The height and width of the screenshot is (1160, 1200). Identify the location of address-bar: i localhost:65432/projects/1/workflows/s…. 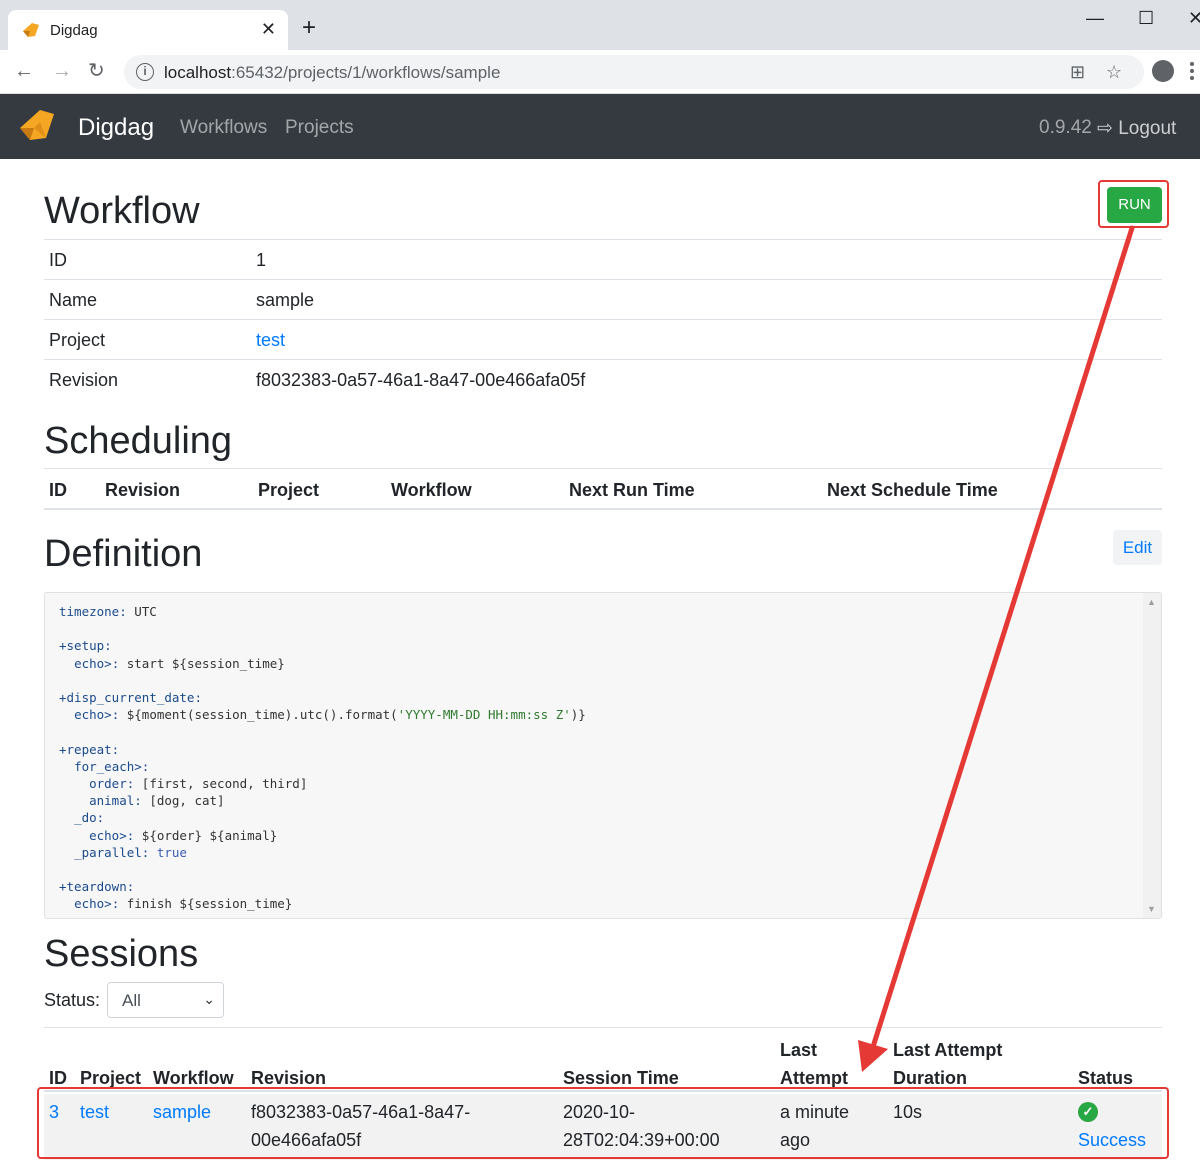
(634, 72).